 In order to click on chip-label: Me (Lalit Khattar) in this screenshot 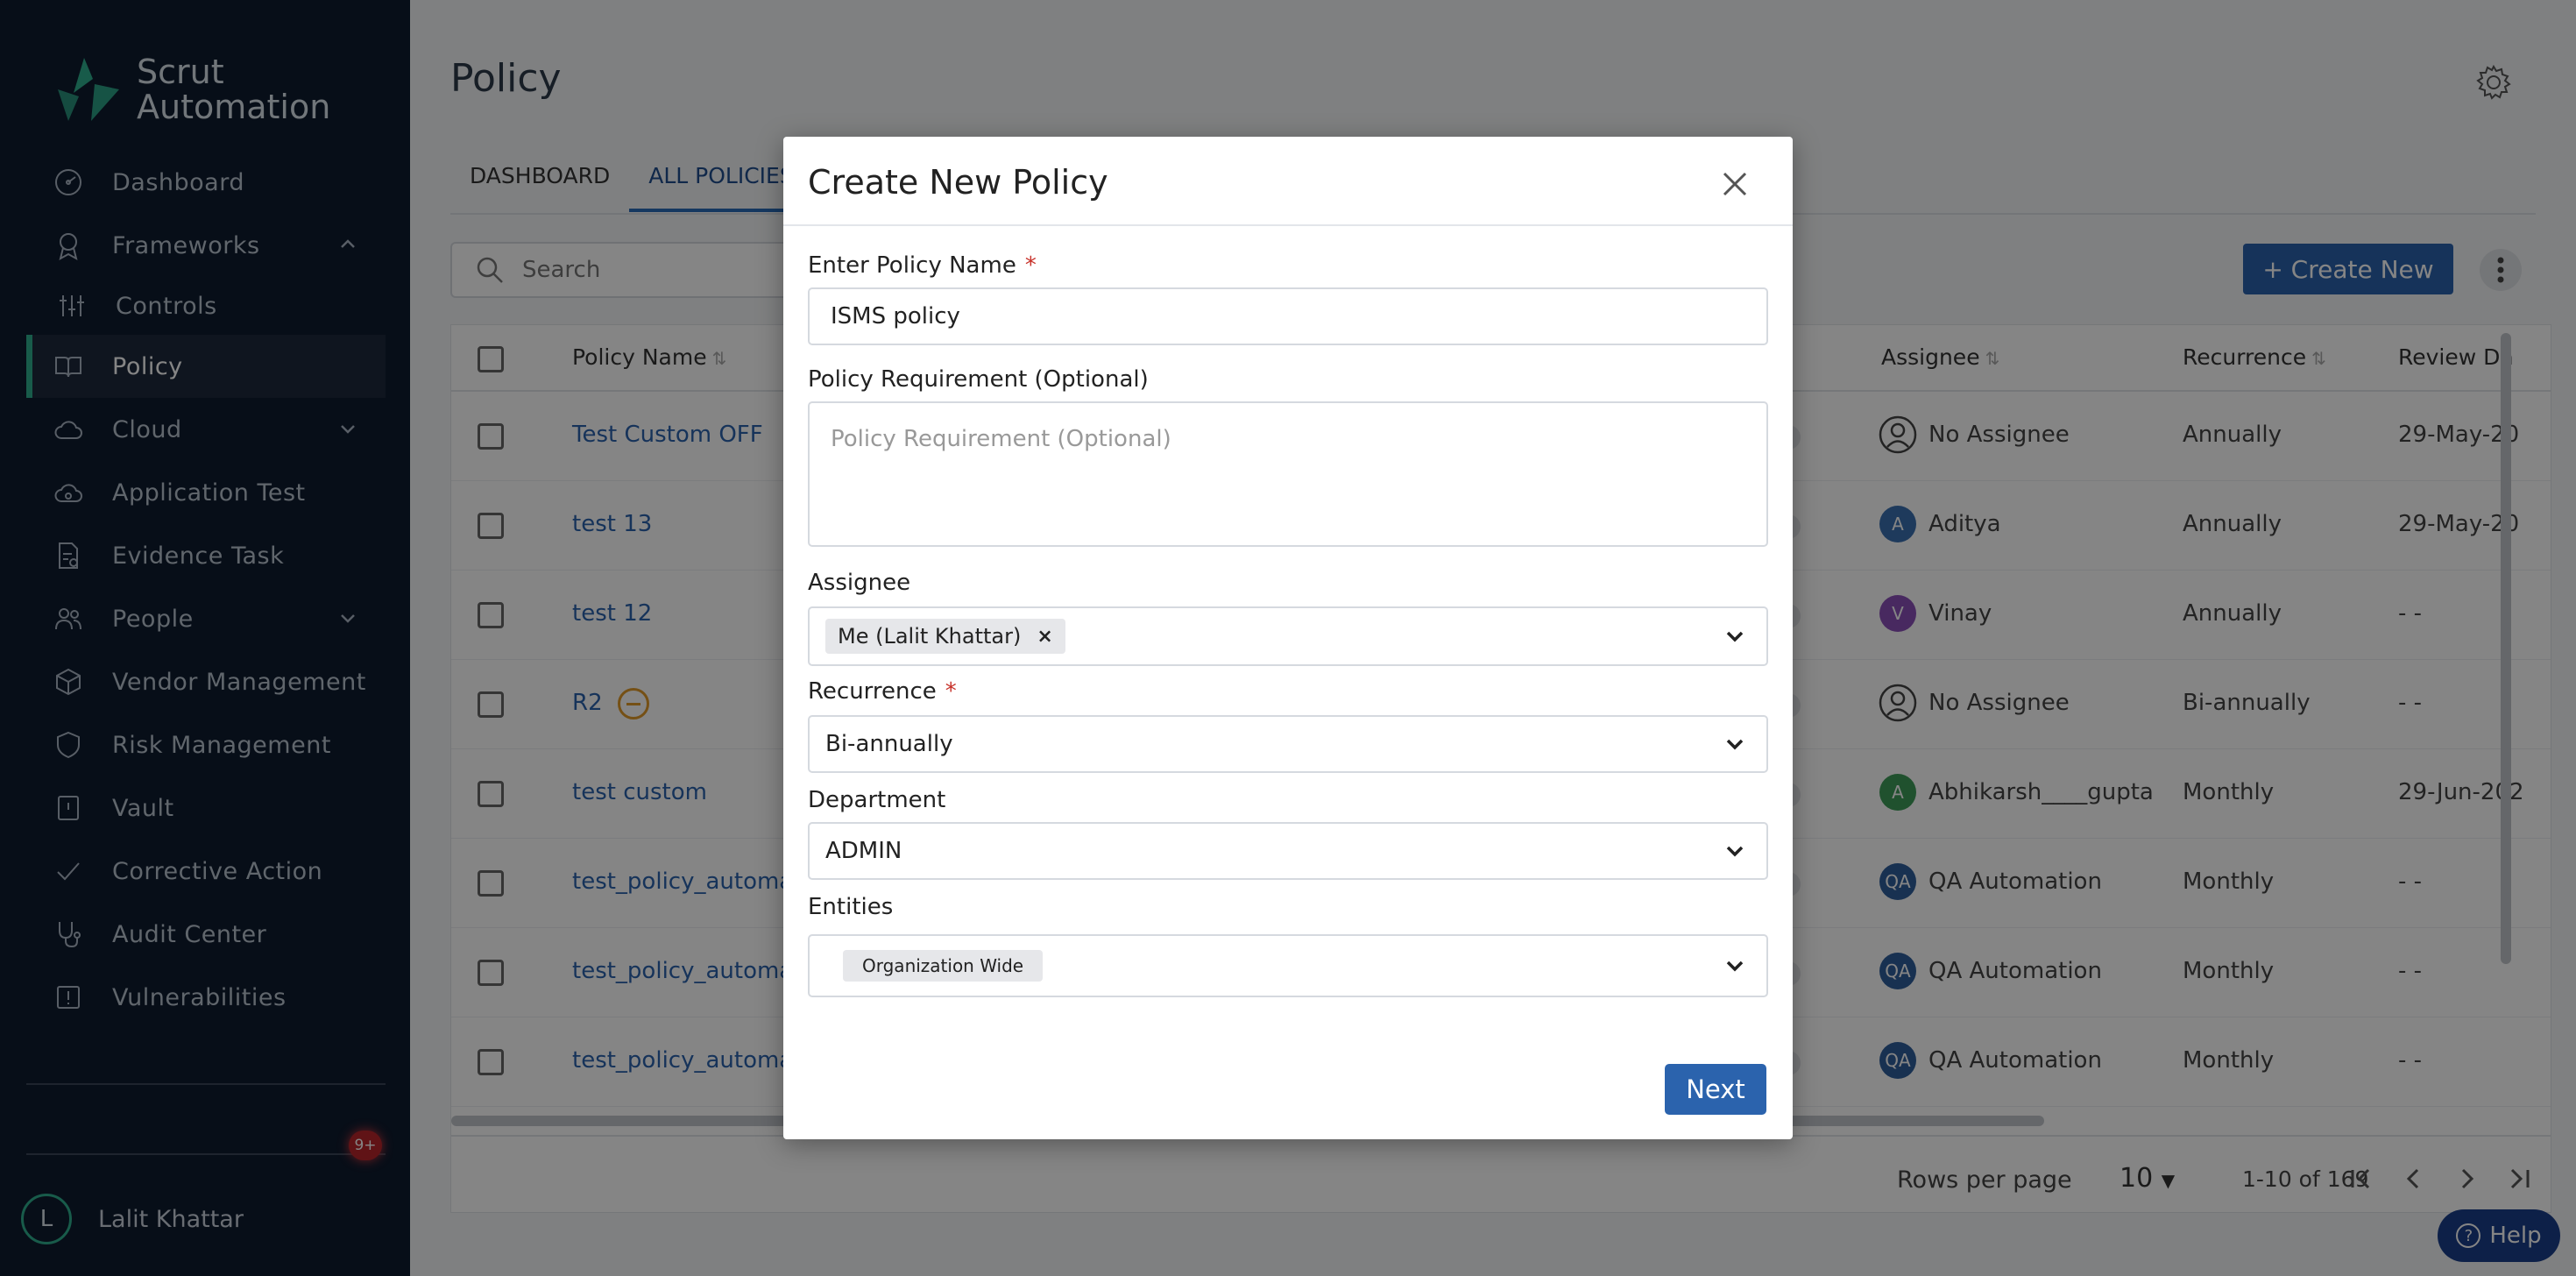, I will do `click(930, 636)`.